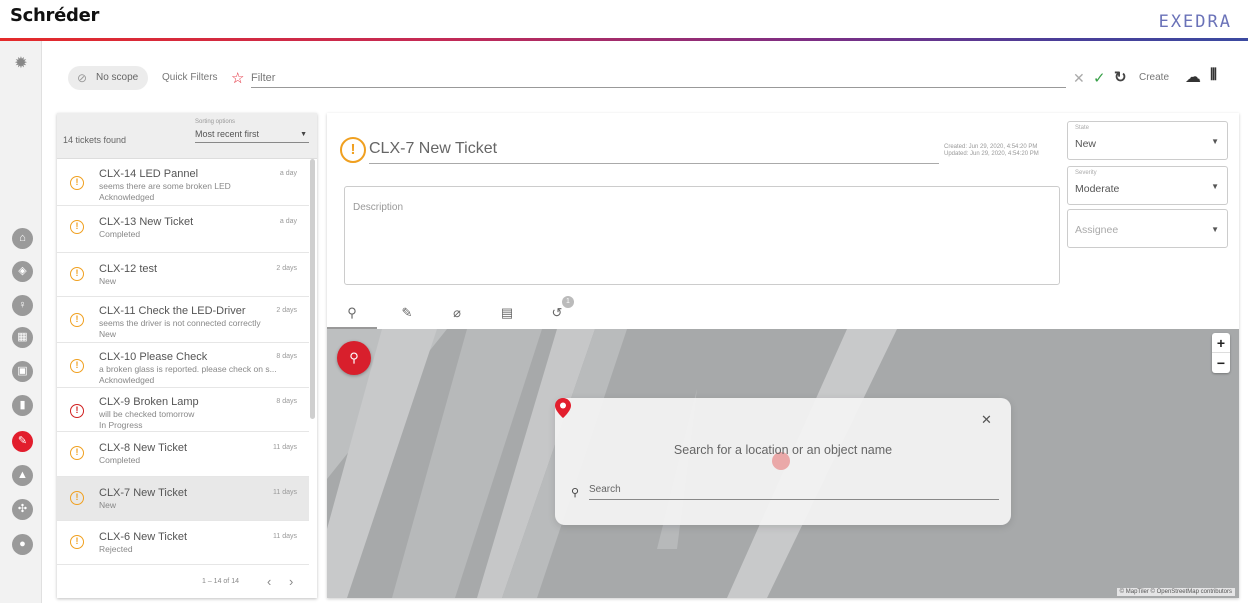 This screenshot has width=1248, height=603. Describe the element at coordinates (794, 490) in the screenshot. I see `location-search-input` at that location.